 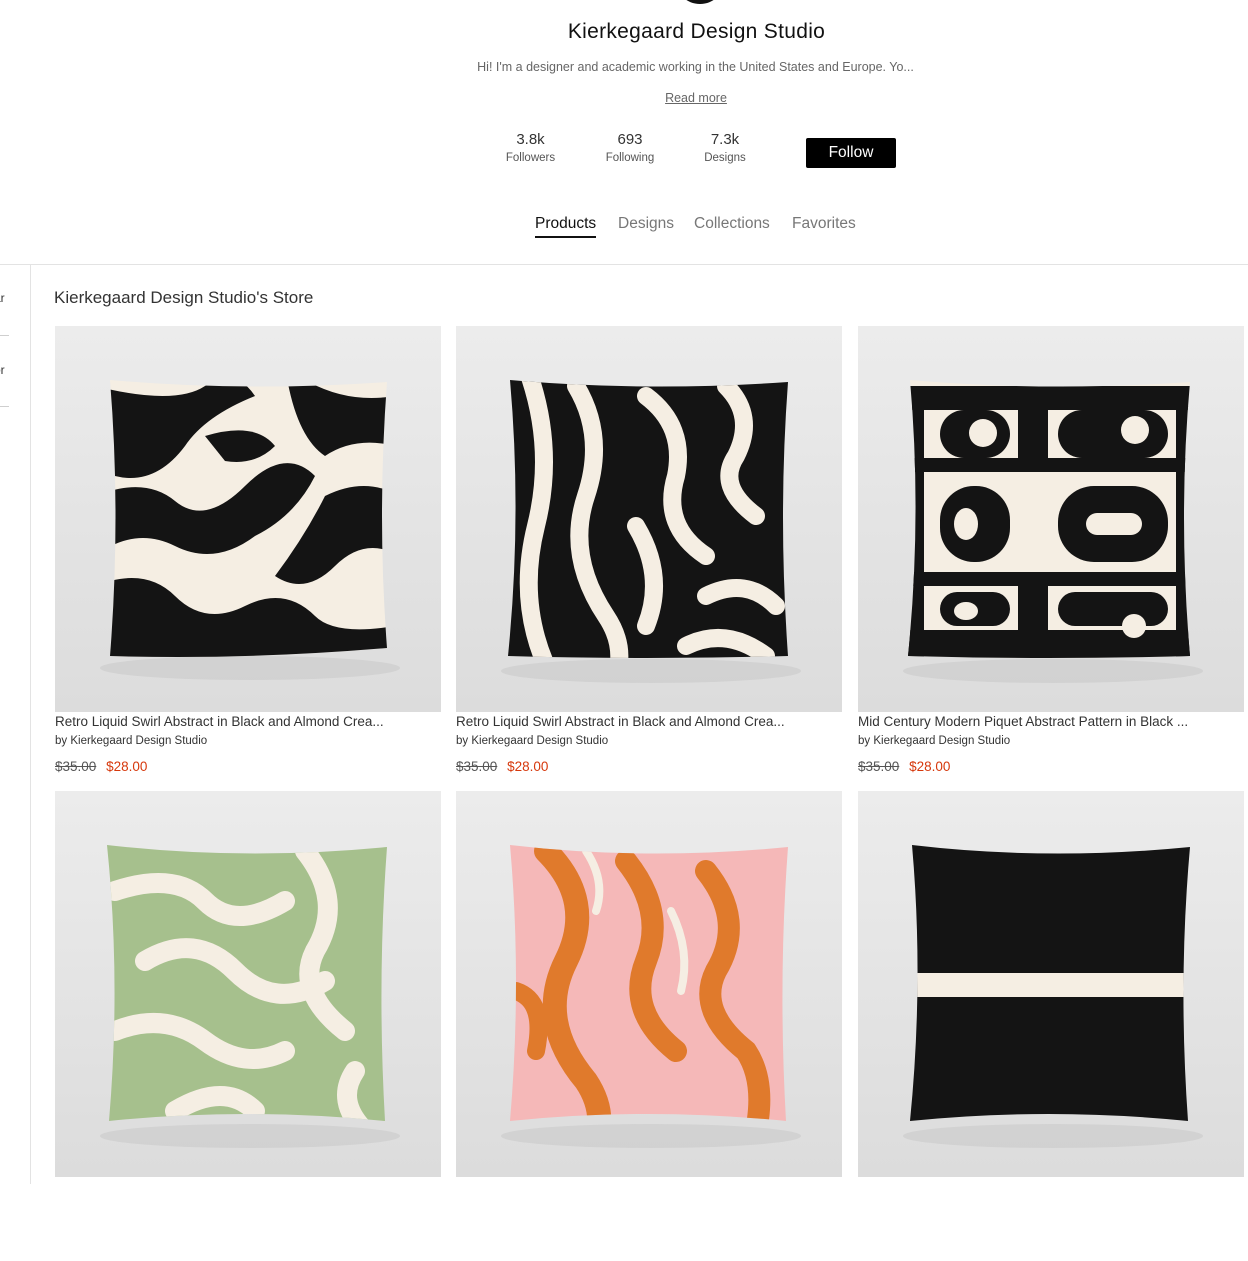 I want to click on tab-collections: Collections, so click(x=732, y=225).